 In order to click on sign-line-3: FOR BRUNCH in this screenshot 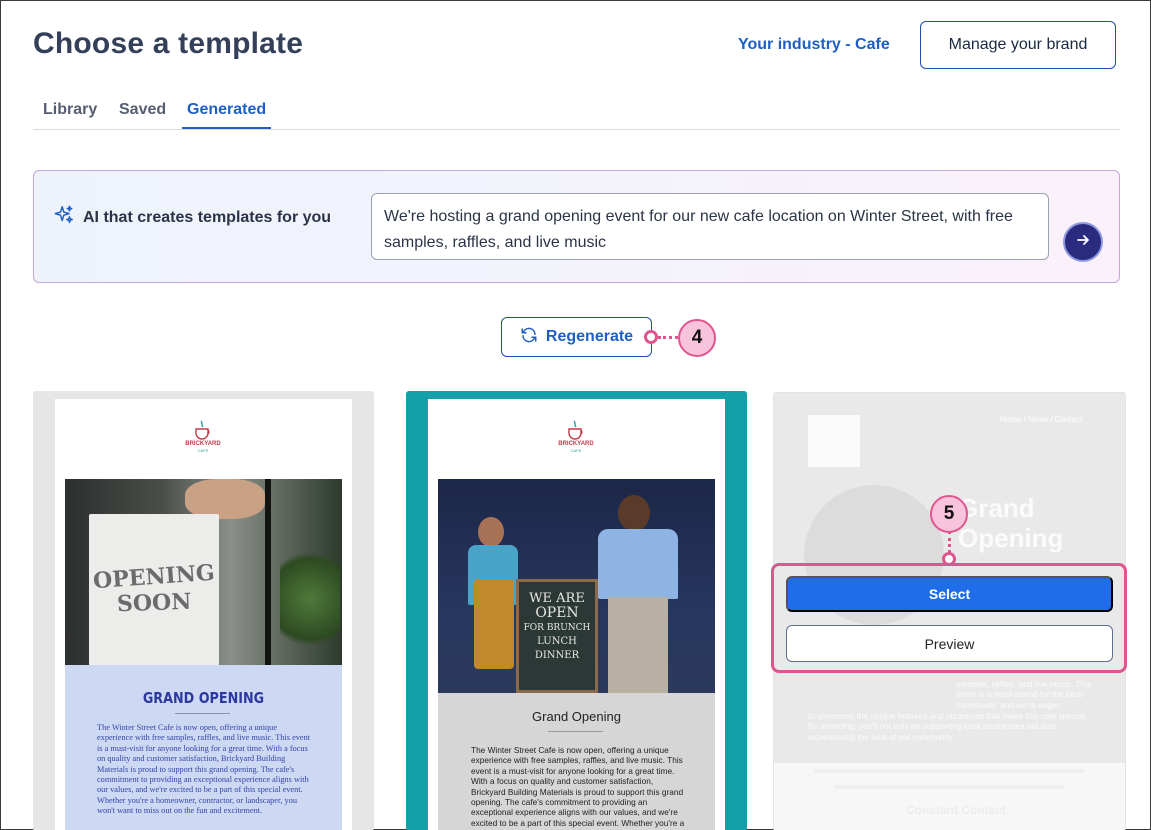, I will do `click(557, 628)`.